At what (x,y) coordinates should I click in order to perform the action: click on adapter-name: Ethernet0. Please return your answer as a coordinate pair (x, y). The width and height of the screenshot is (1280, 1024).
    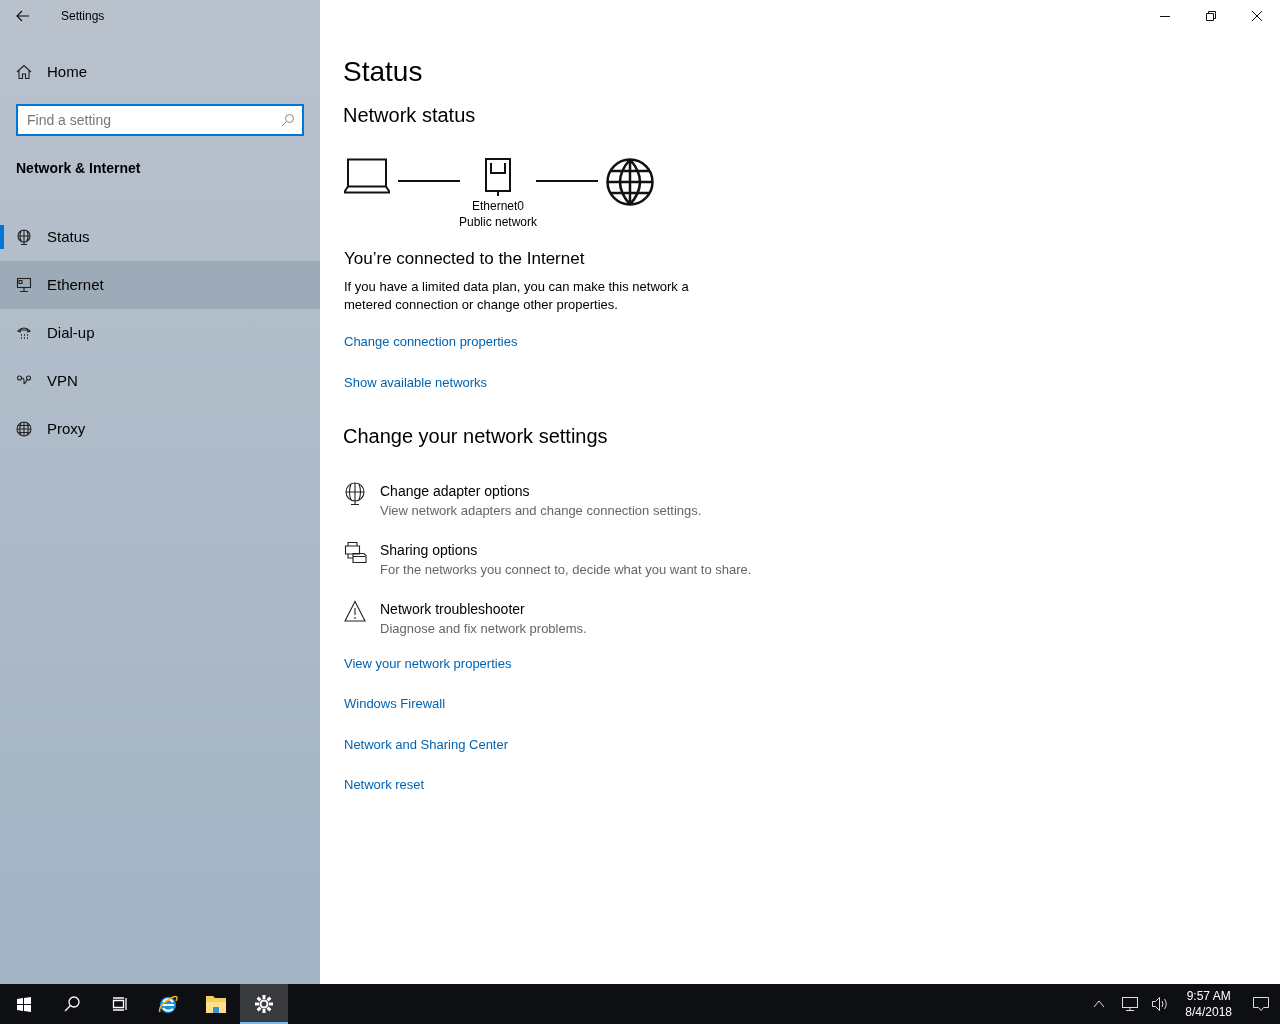
    Looking at the image, I should click on (497, 206).